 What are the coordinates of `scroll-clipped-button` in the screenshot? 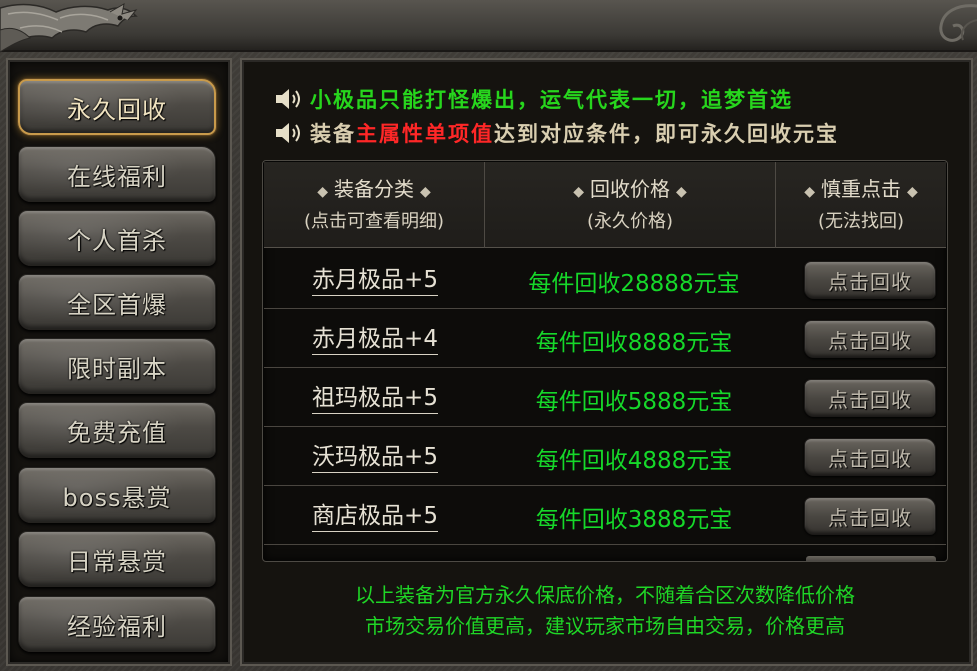 It's located at (871, 558).